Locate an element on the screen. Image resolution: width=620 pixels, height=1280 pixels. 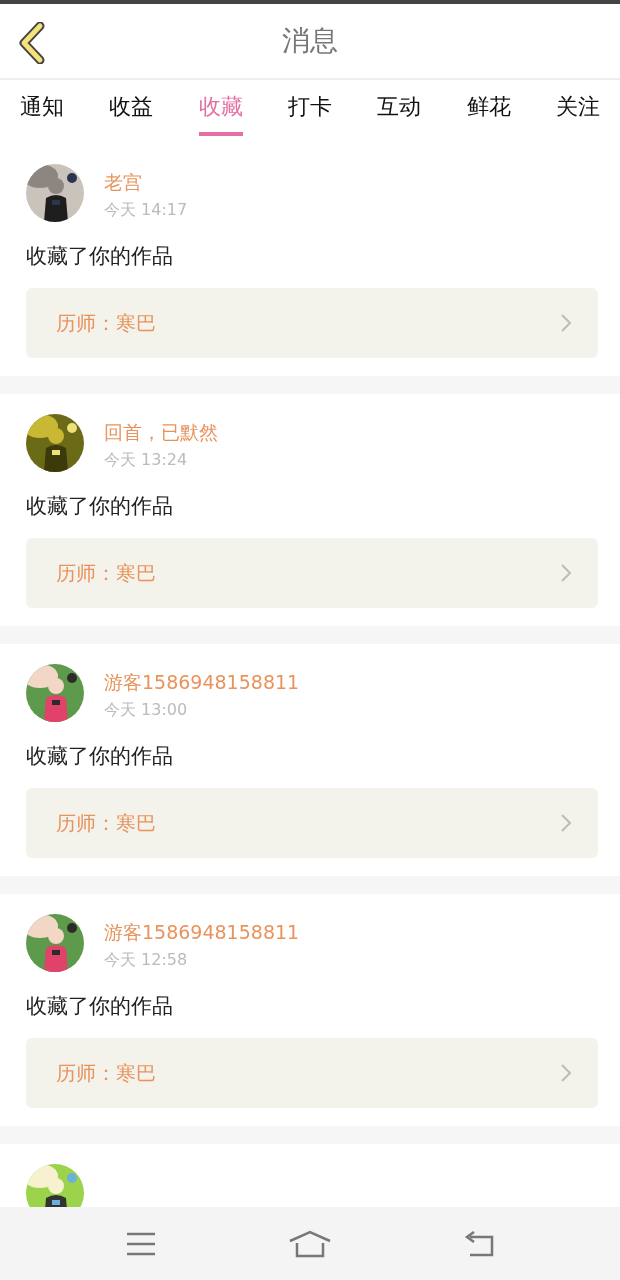
home-icon is located at coordinates (310, 1243).